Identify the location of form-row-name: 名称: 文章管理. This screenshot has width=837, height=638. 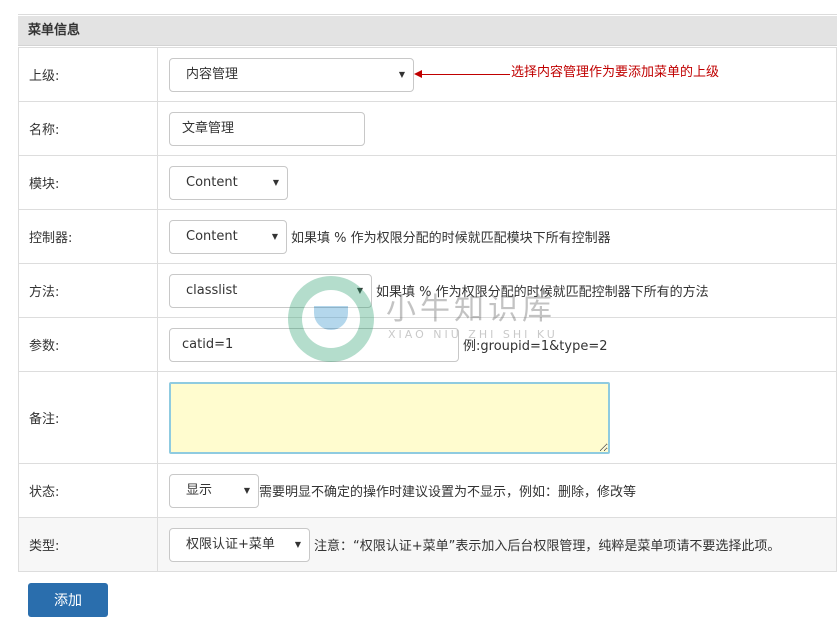
(427, 128).